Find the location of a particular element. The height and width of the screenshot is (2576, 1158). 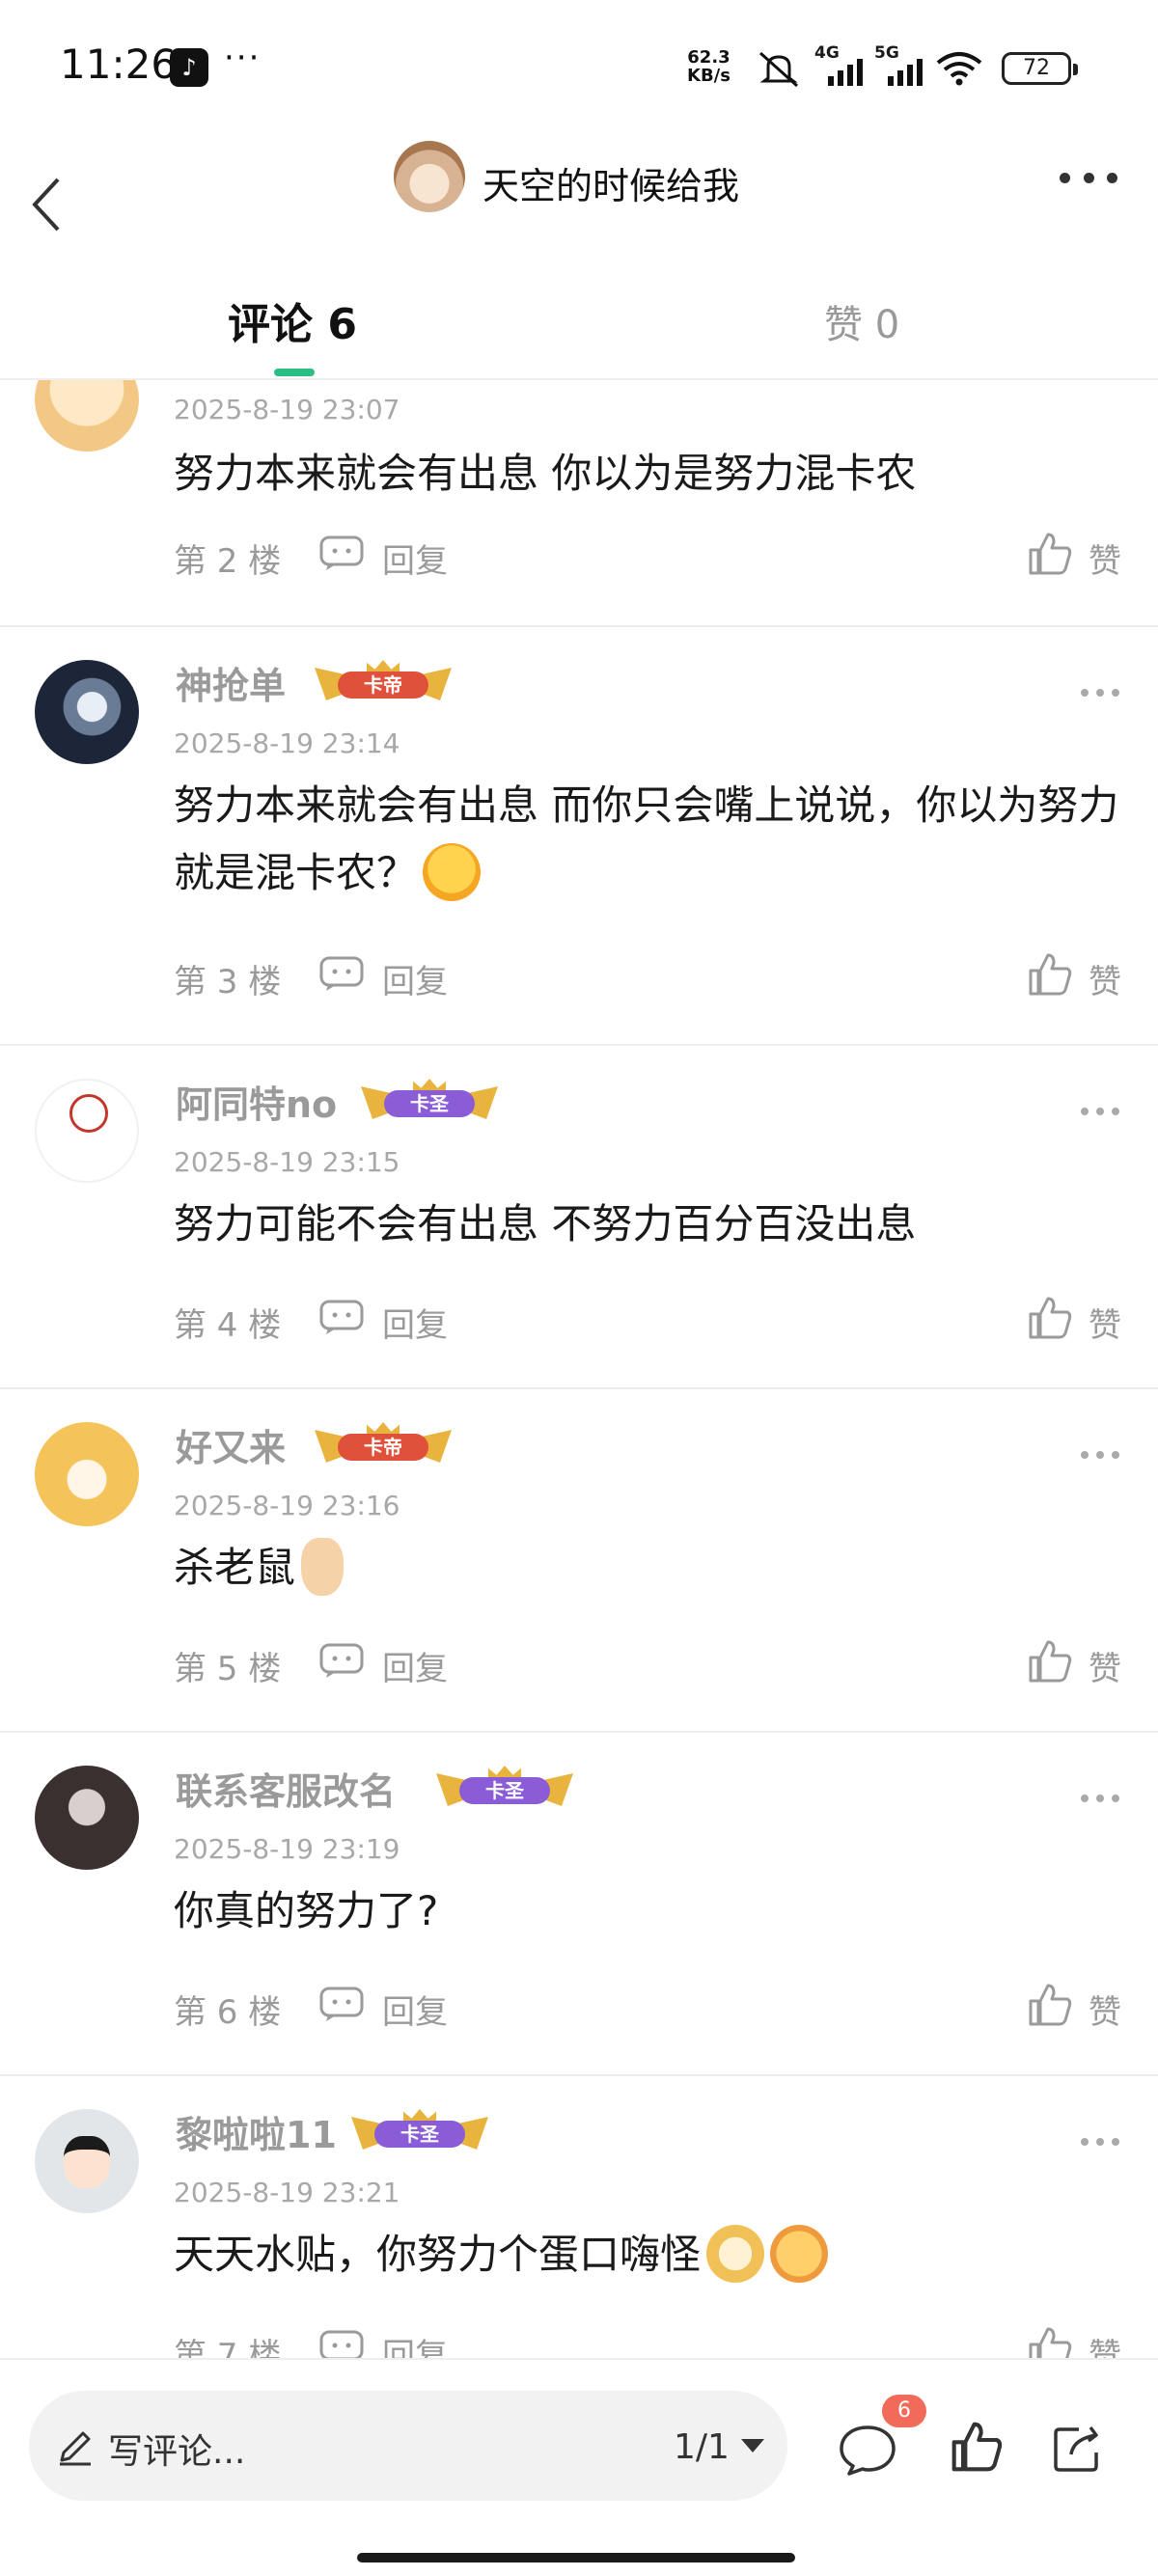

speed-value: 62.3 is located at coordinates (709, 58).